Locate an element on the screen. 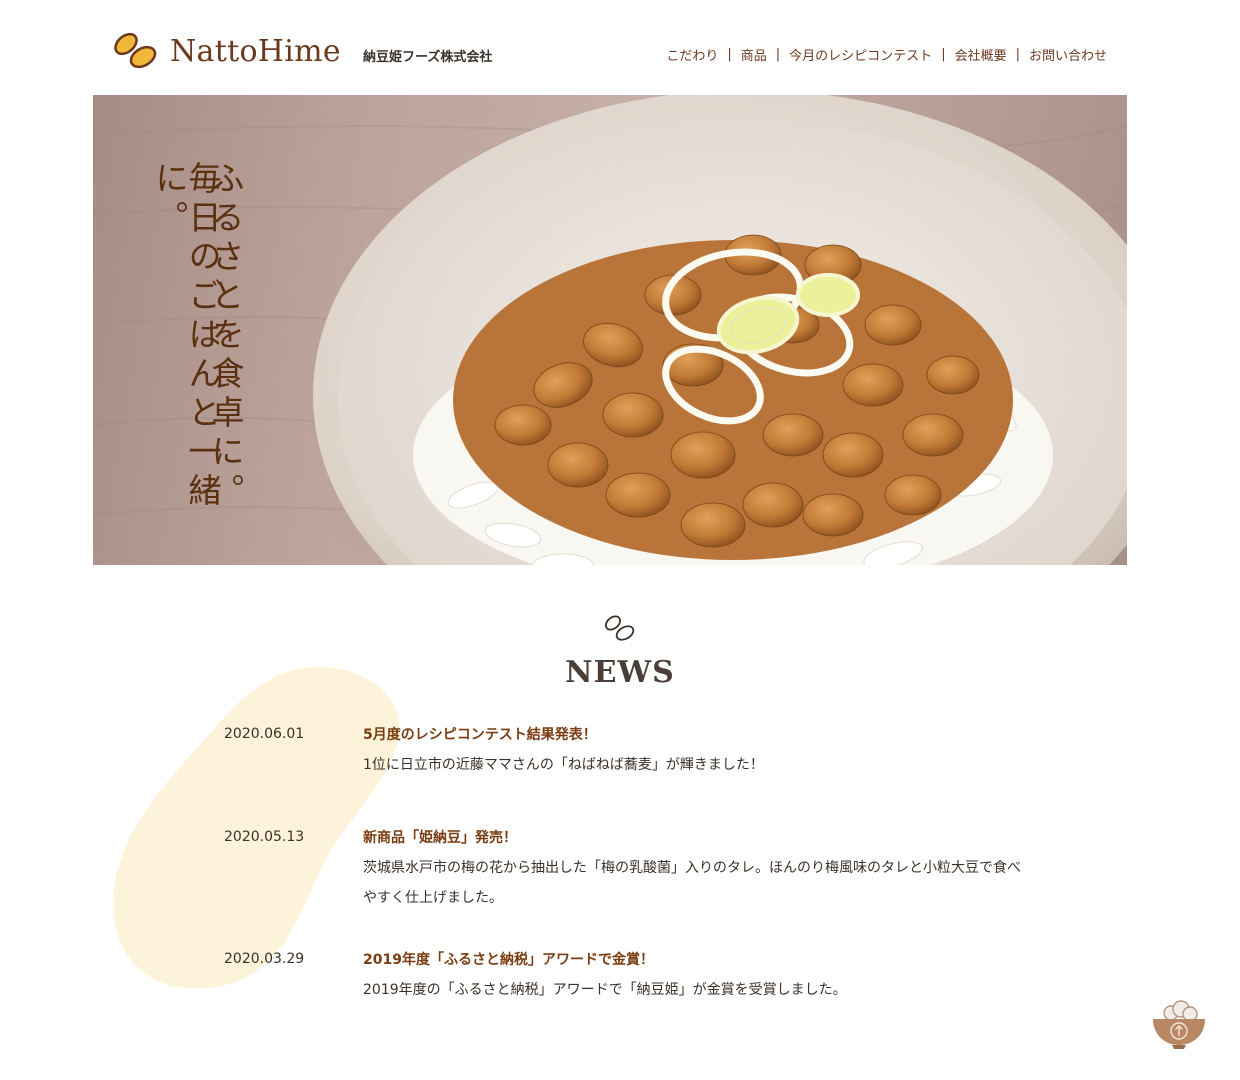 This screenshot has height=1080, width=1240. main-nav: こだわり | 商品 | 今月のレシピコンテスト | 会社概要 | お問い合わせ is located at coordinates (886, 54).